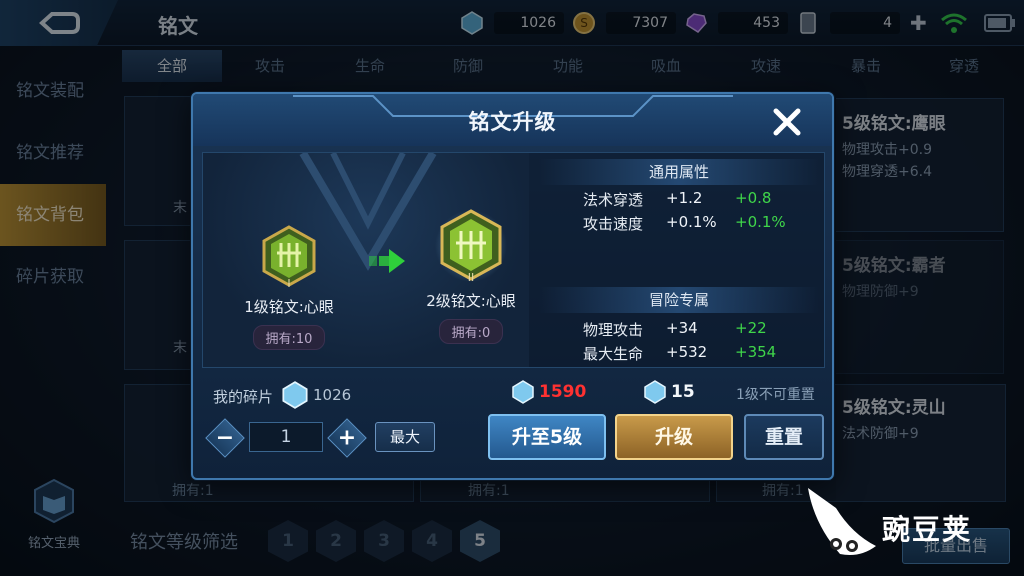  What do you see at coordinates (405, 437) in the screenshot?
I see `max-button: 最大` at bounding box center [405, 437].